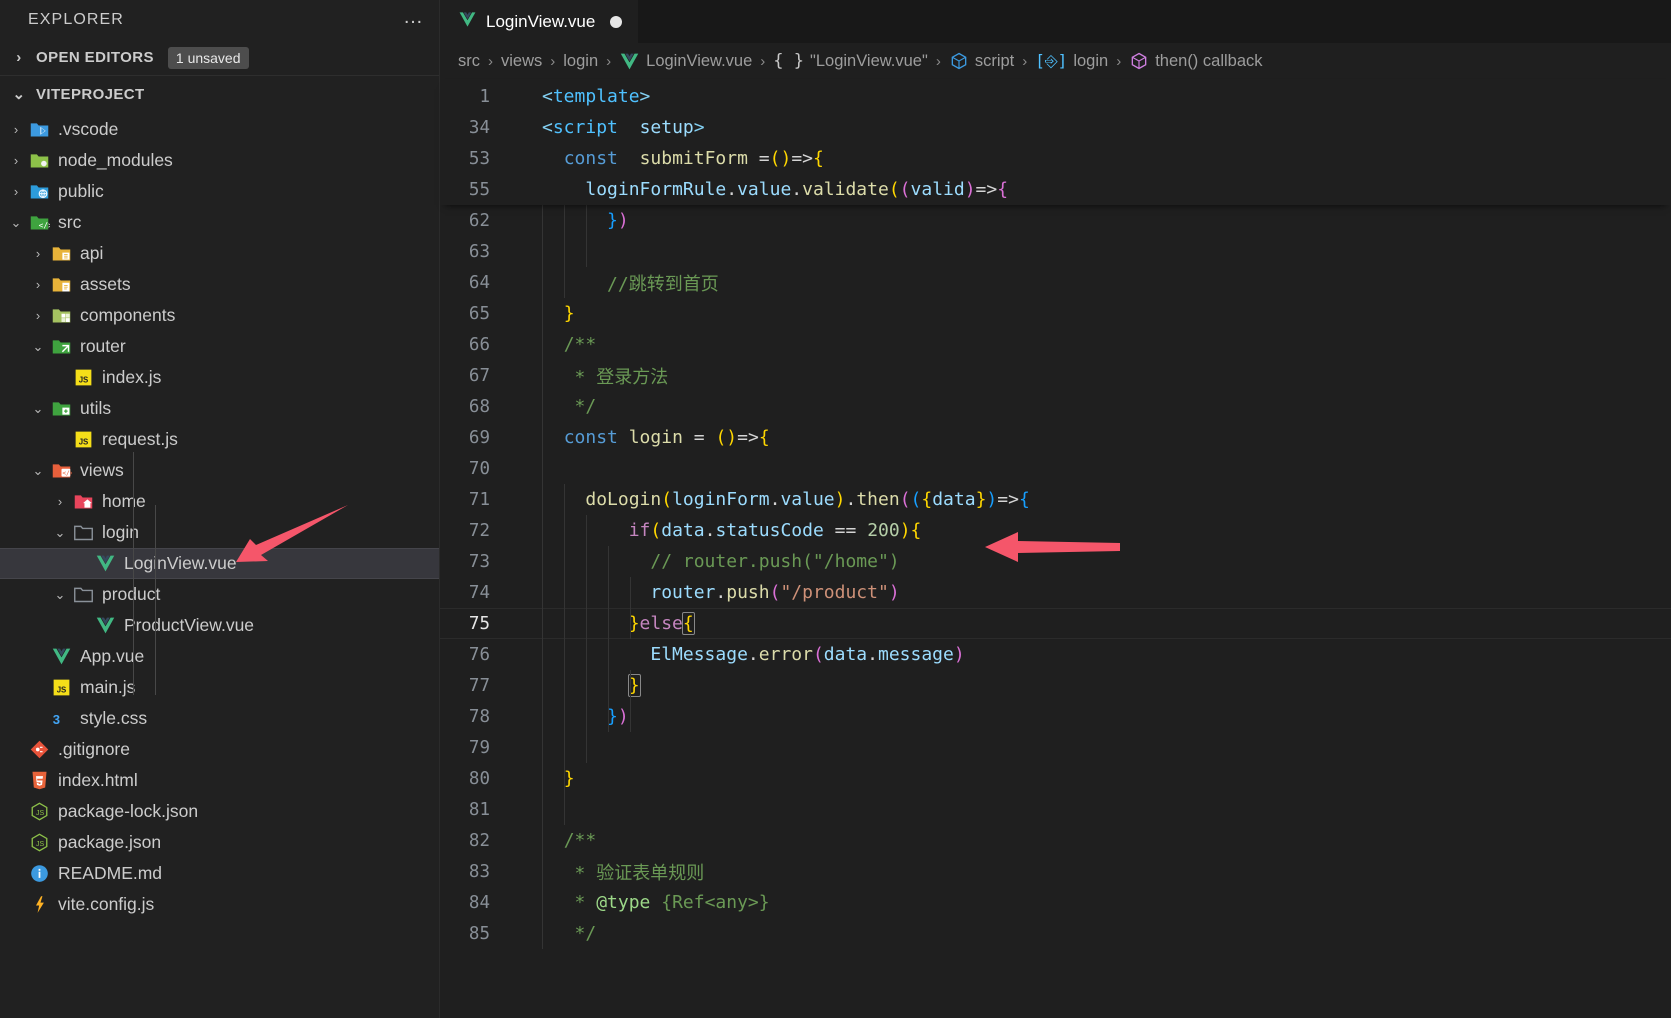 The height and width of the screenshot is (1018, 1671). I want to click on tree-indent-guide, so click(155, 600).